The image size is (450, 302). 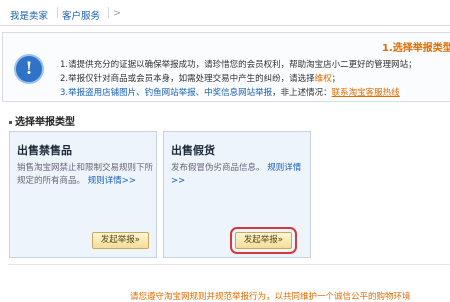 What do you see at coordinates (10, 122) in the screenshot?
I see `bullet-icon` at bounding box center [10, 122].